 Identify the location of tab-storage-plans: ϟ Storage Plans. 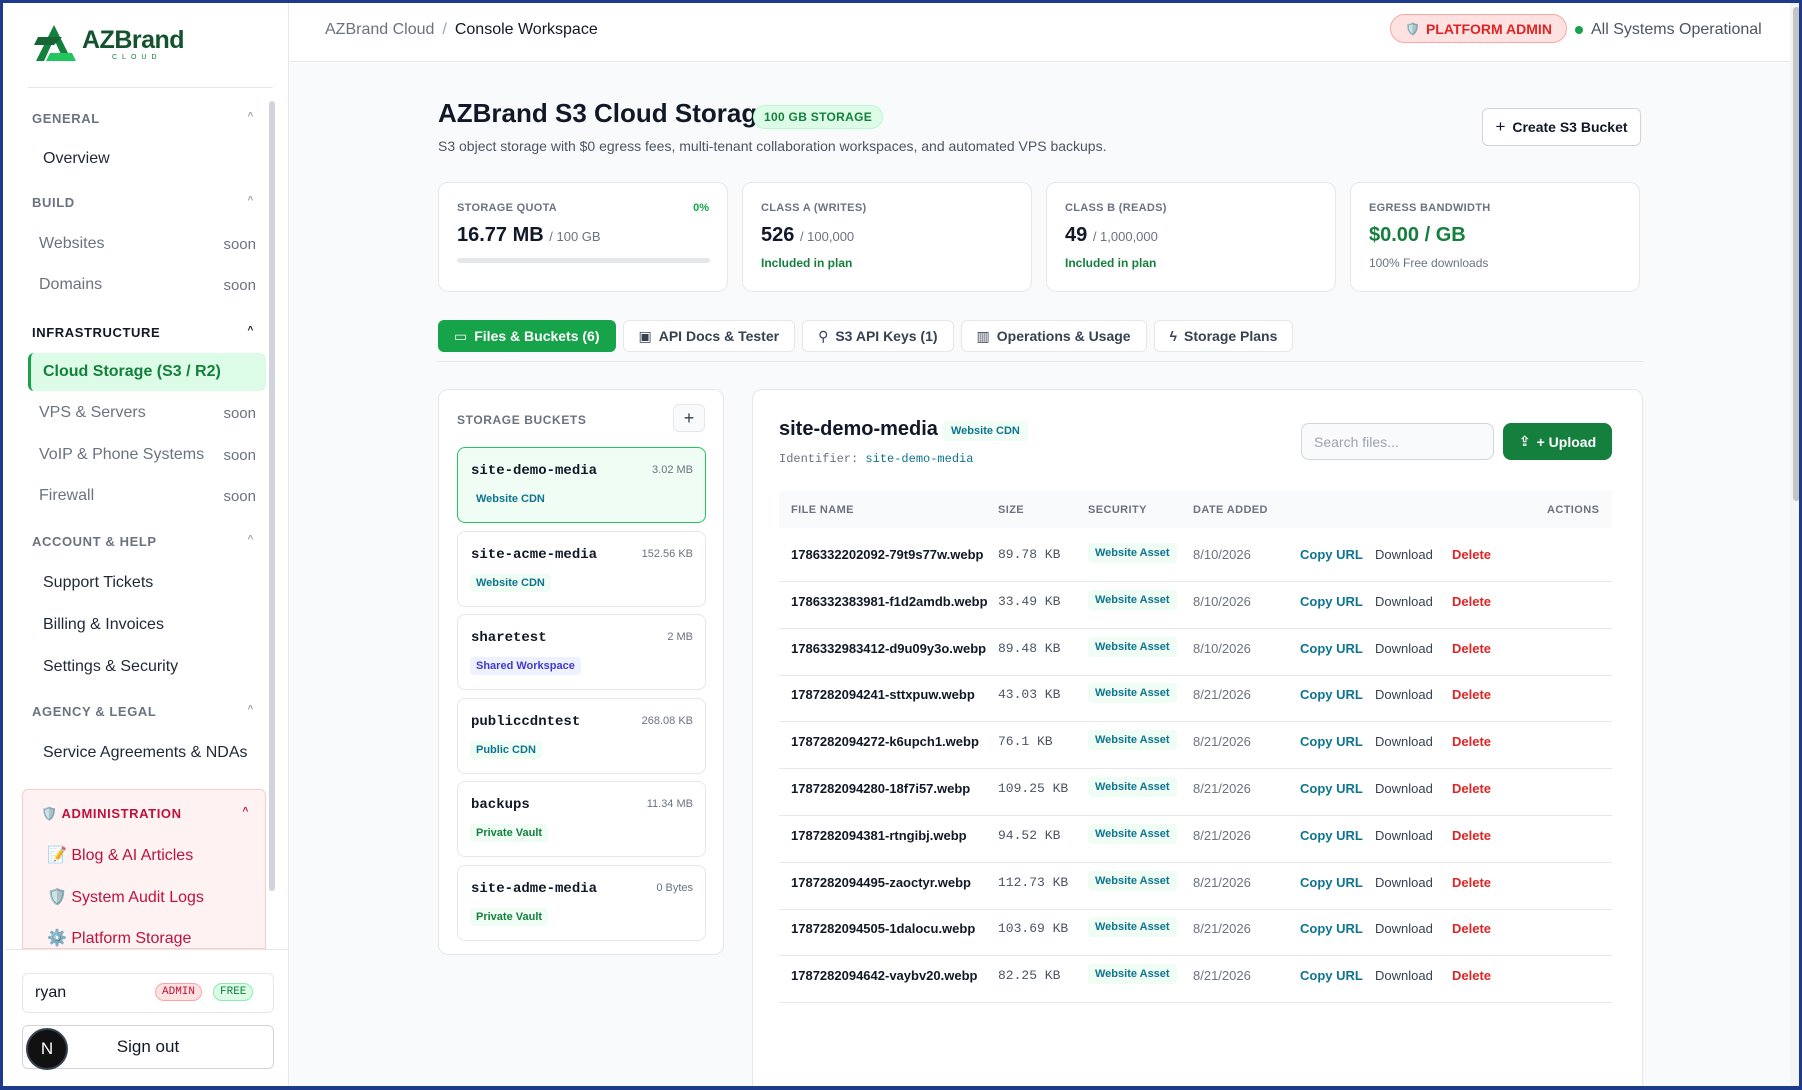
(1223, 336).